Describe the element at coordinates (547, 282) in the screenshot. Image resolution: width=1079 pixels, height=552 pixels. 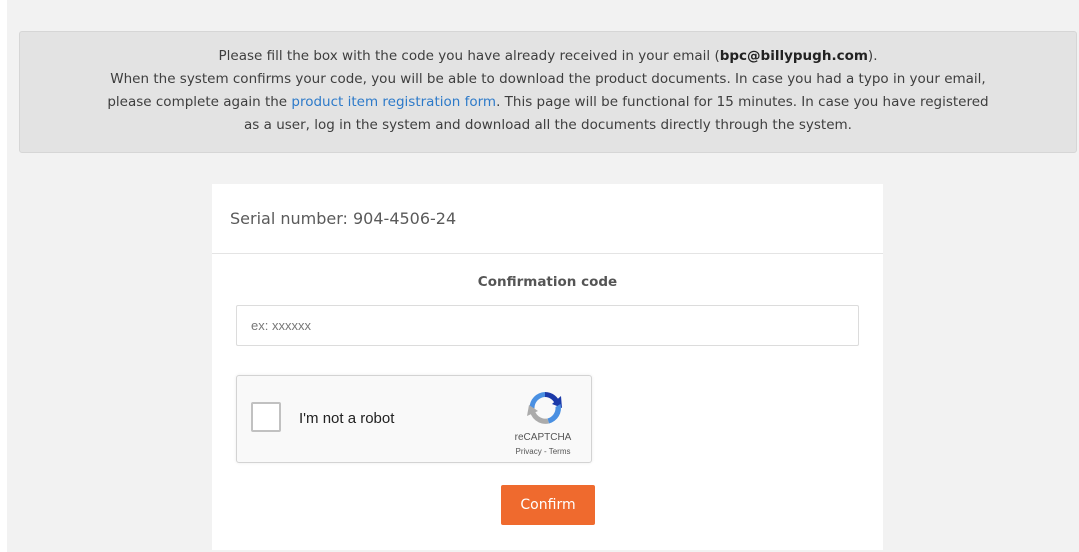
I see `confirmation-code-label: Confirmation code` at that location.